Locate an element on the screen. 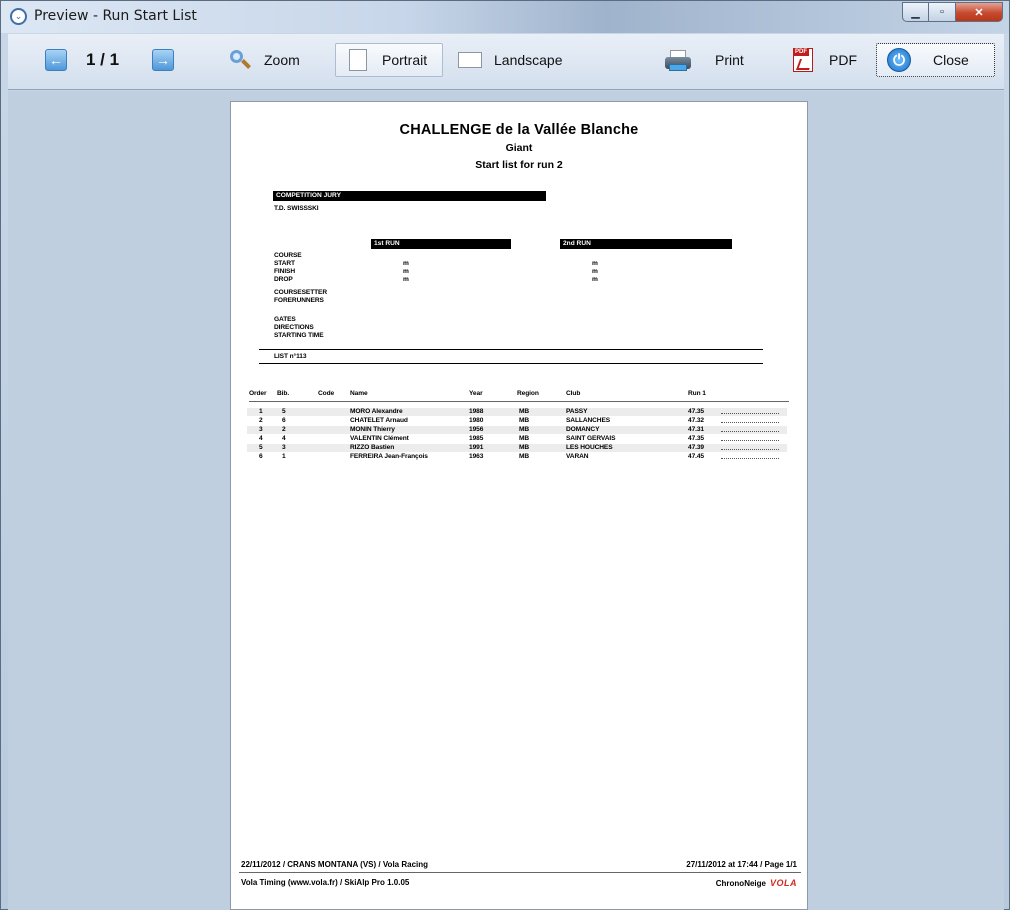  app-icon: ⌄ is located at coordinates (18, 16).